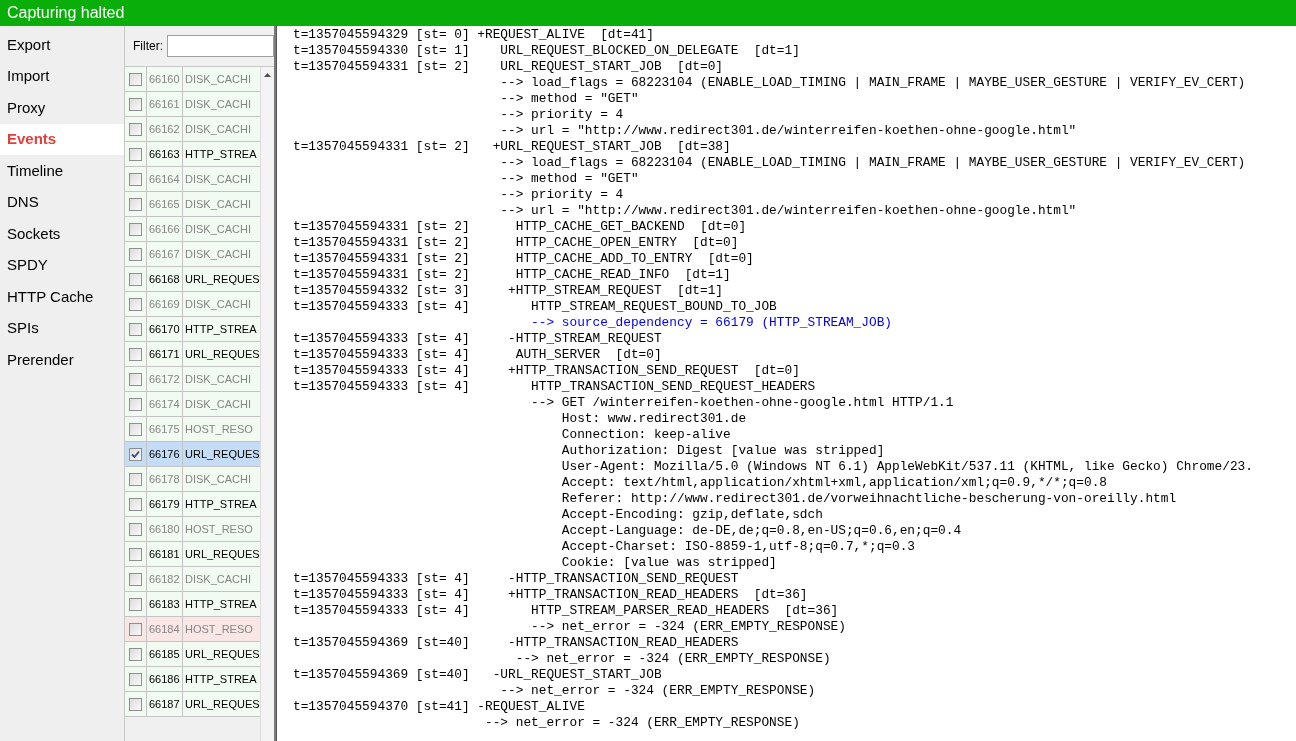 This screenshot has height=741, width=1296. I want to click on event-row: 66168 URL_REQUES, so click(192, 279).